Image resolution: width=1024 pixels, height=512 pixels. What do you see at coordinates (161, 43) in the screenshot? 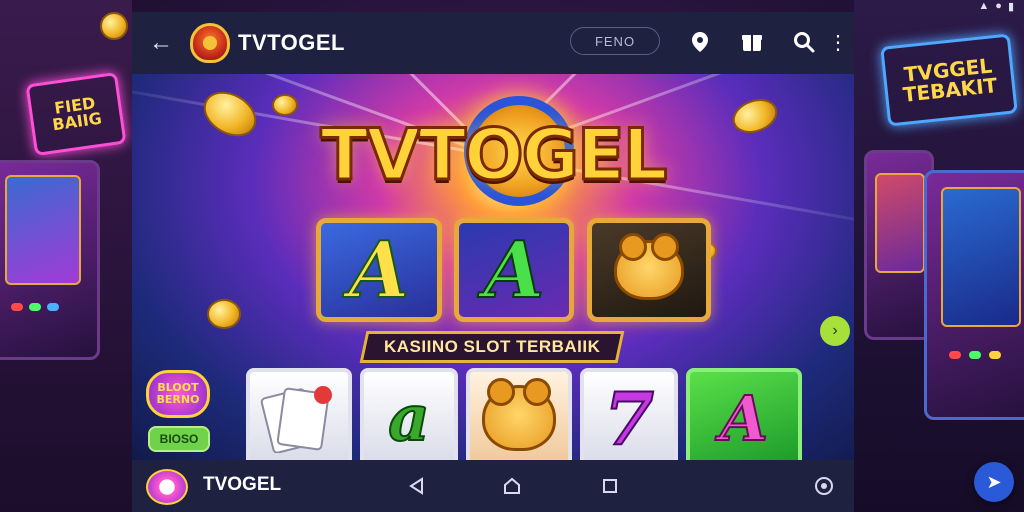
I see `back-arrow-icon: ←` at bounding box center [161, 43].